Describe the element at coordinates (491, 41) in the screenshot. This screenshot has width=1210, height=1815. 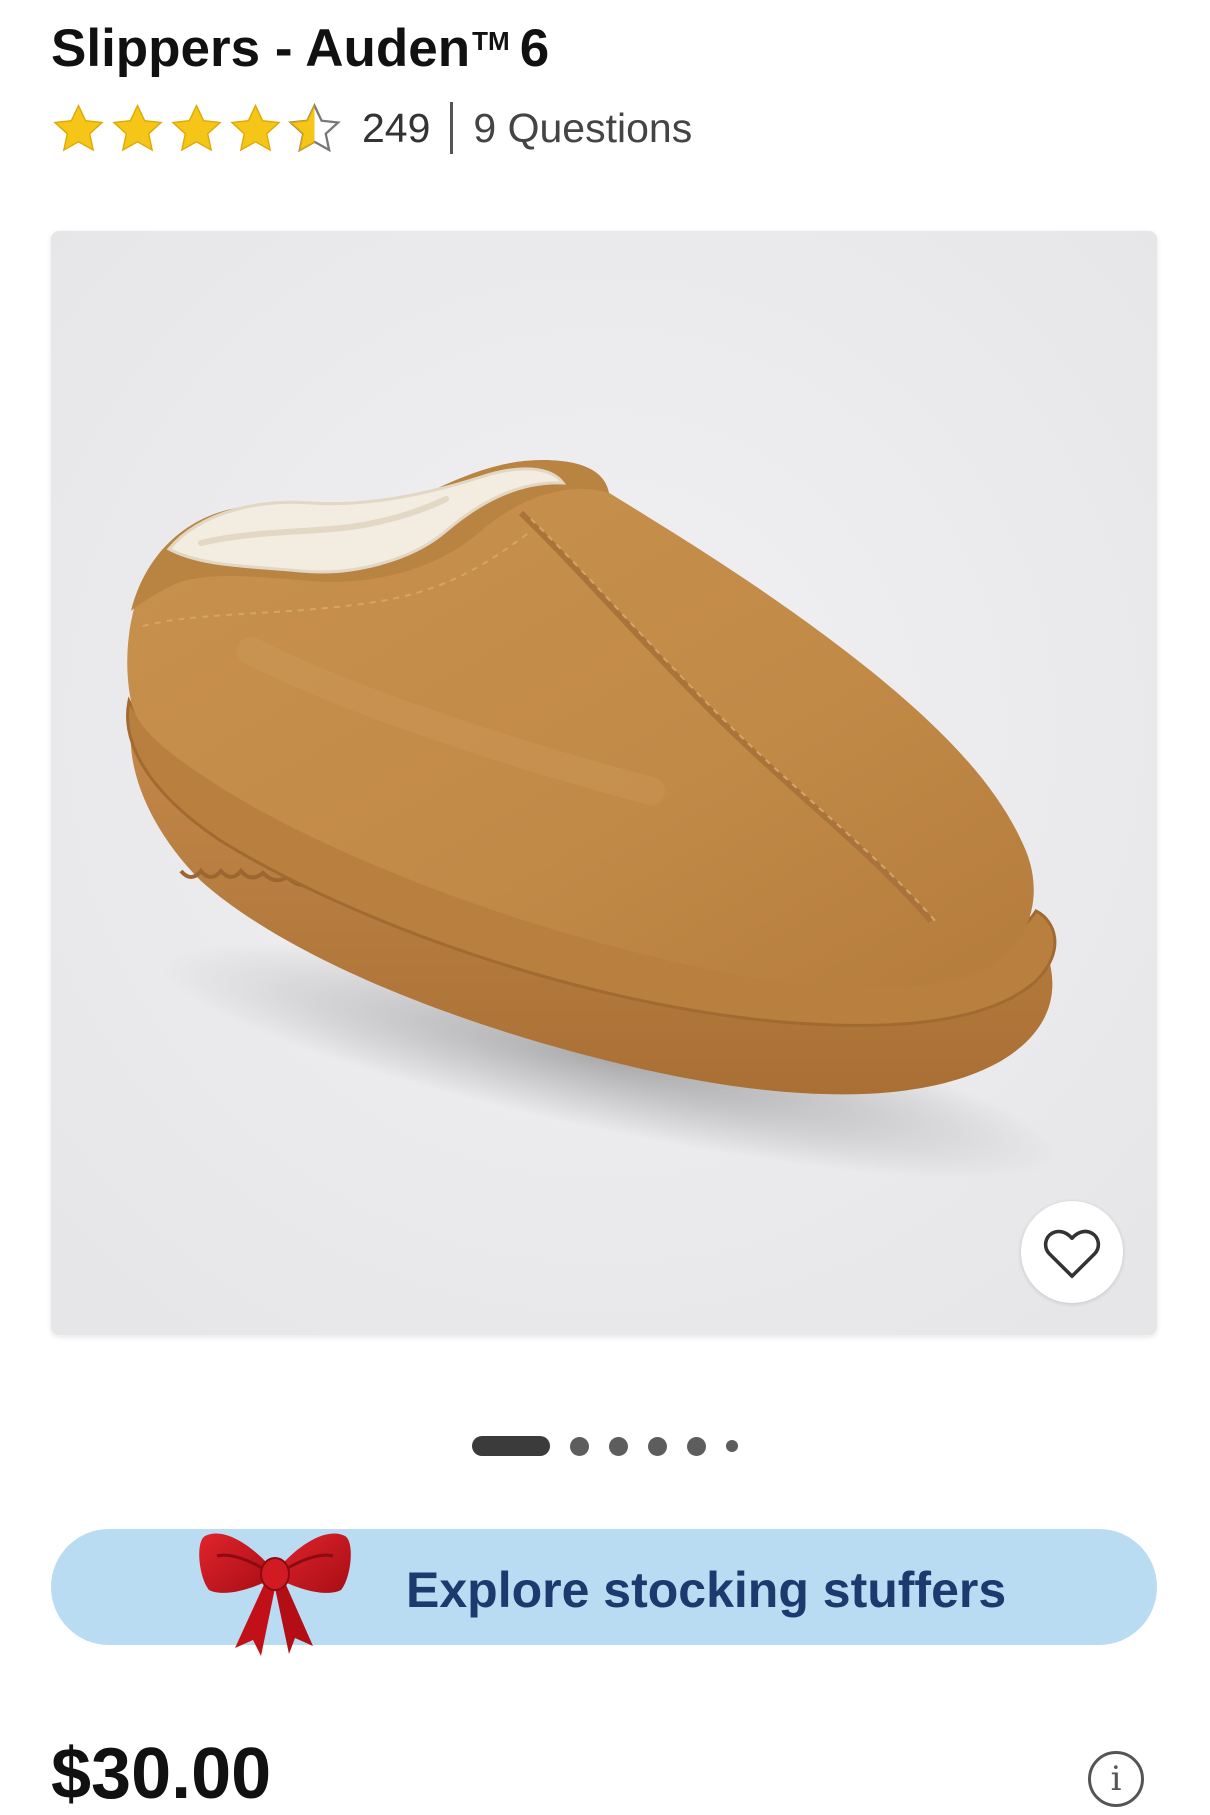
I see `trademark-symbol: TM` at that location.